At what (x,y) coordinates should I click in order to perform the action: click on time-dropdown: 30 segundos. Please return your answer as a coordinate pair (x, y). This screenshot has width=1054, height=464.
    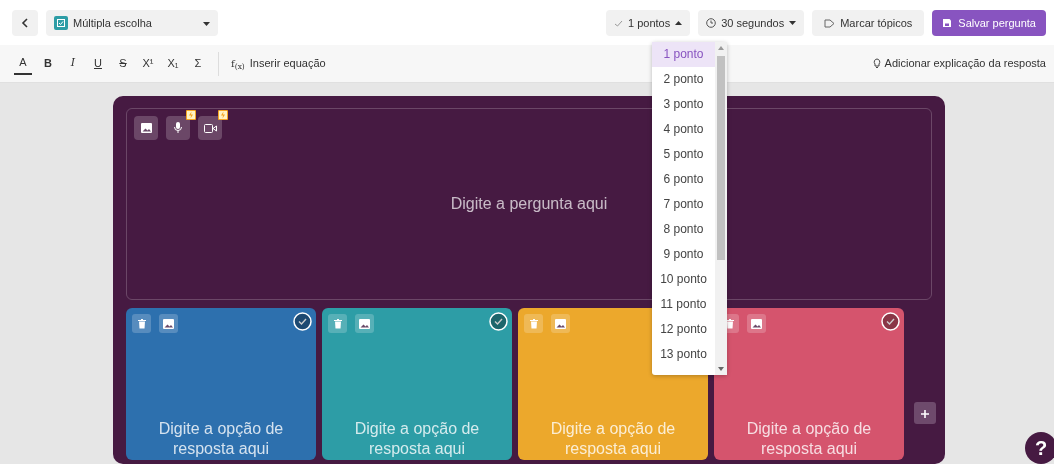
    Looking at the image, I should click on (751, 23).